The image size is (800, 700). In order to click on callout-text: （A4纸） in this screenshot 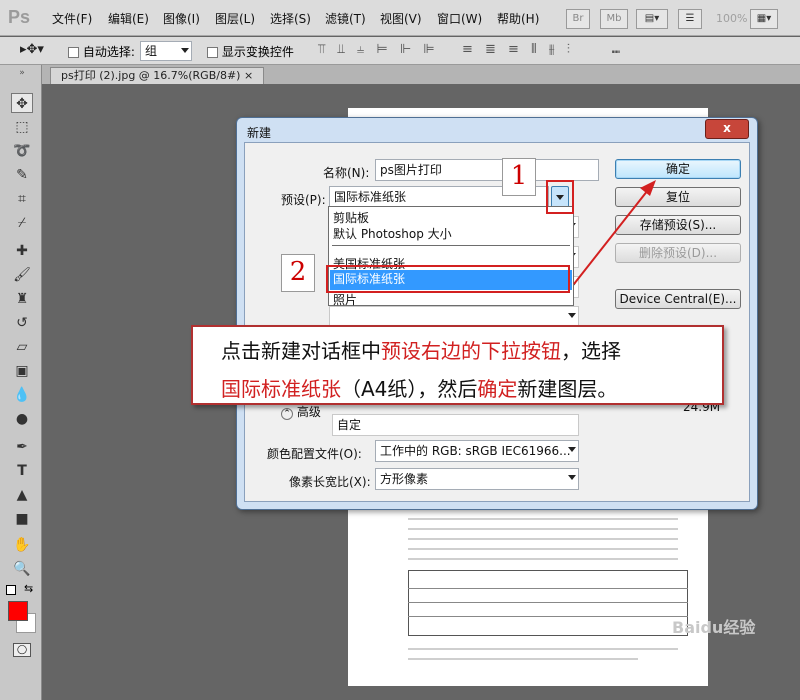, I will do `click(379, 389)`.